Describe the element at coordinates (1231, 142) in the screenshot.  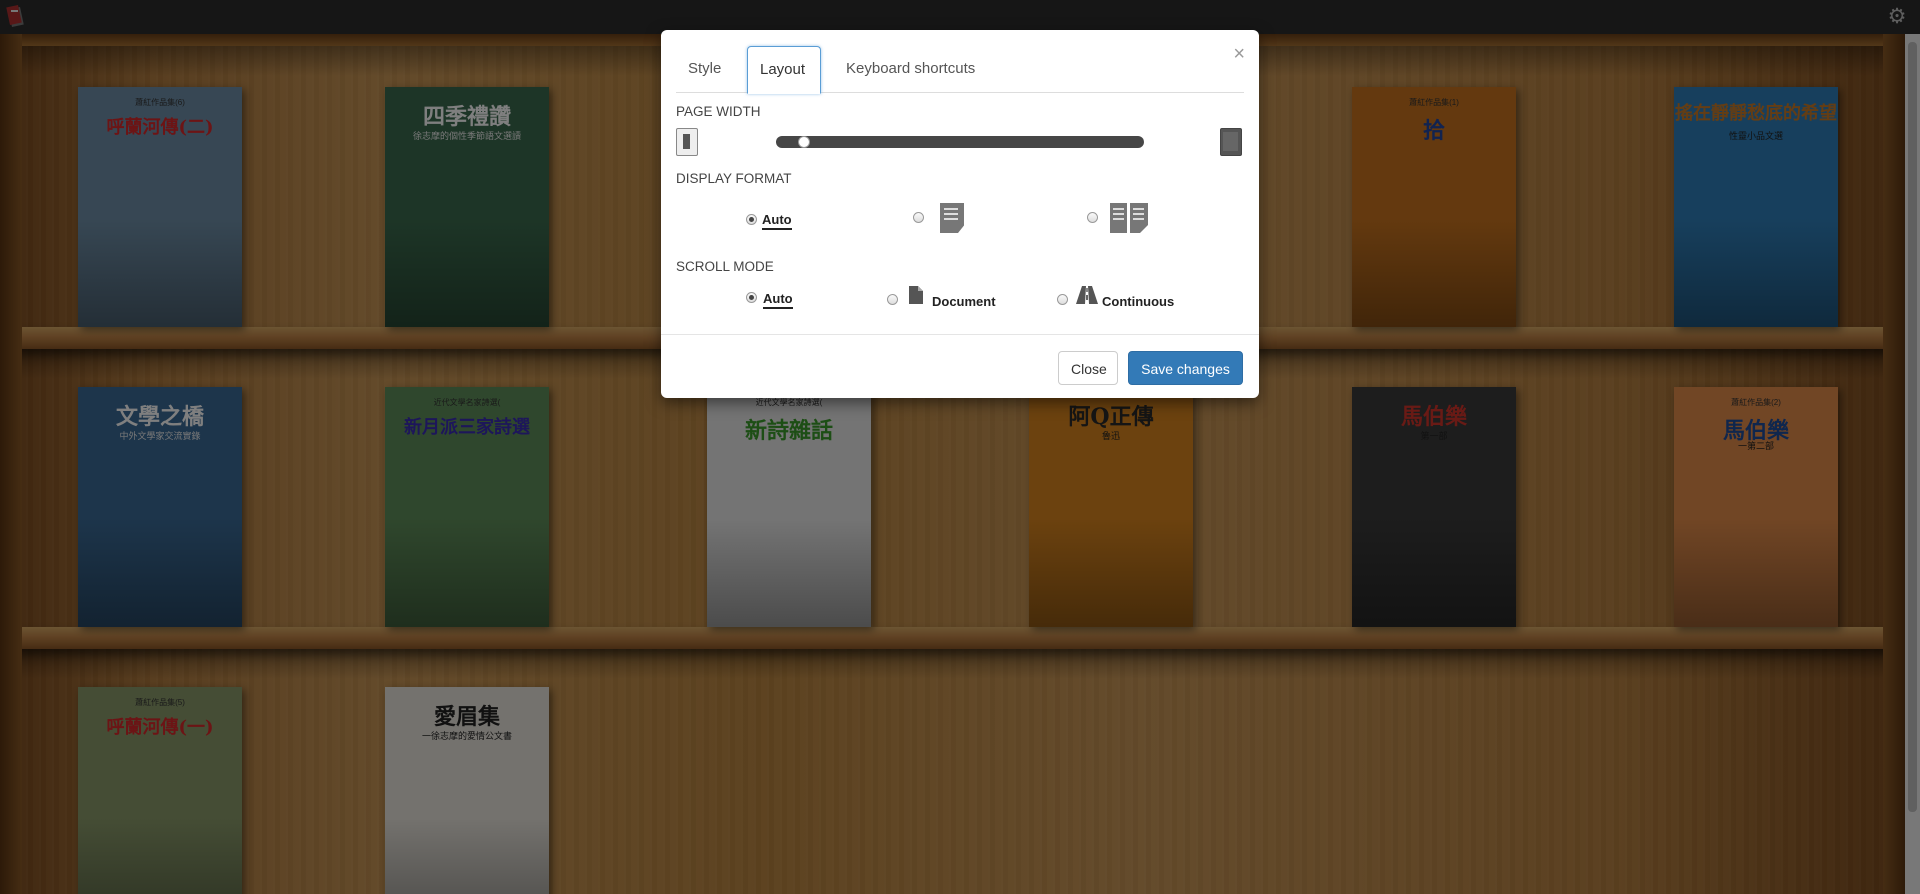
I see `wide-page-icon` at that location.